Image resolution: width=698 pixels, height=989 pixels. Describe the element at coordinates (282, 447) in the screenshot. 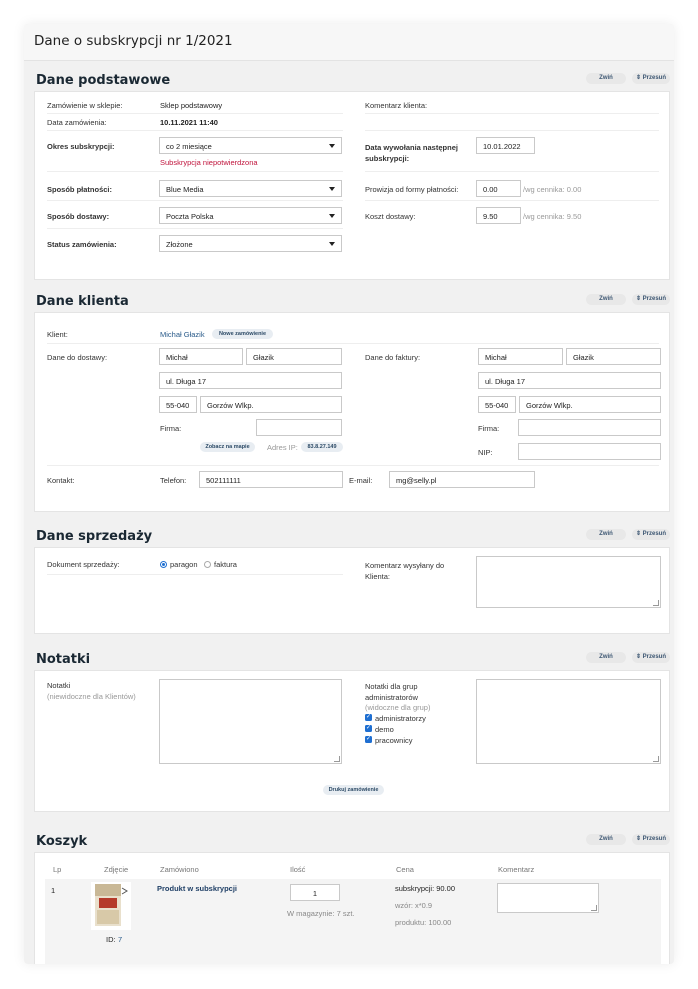

I see `ip-label: Adres IP:` at that location.